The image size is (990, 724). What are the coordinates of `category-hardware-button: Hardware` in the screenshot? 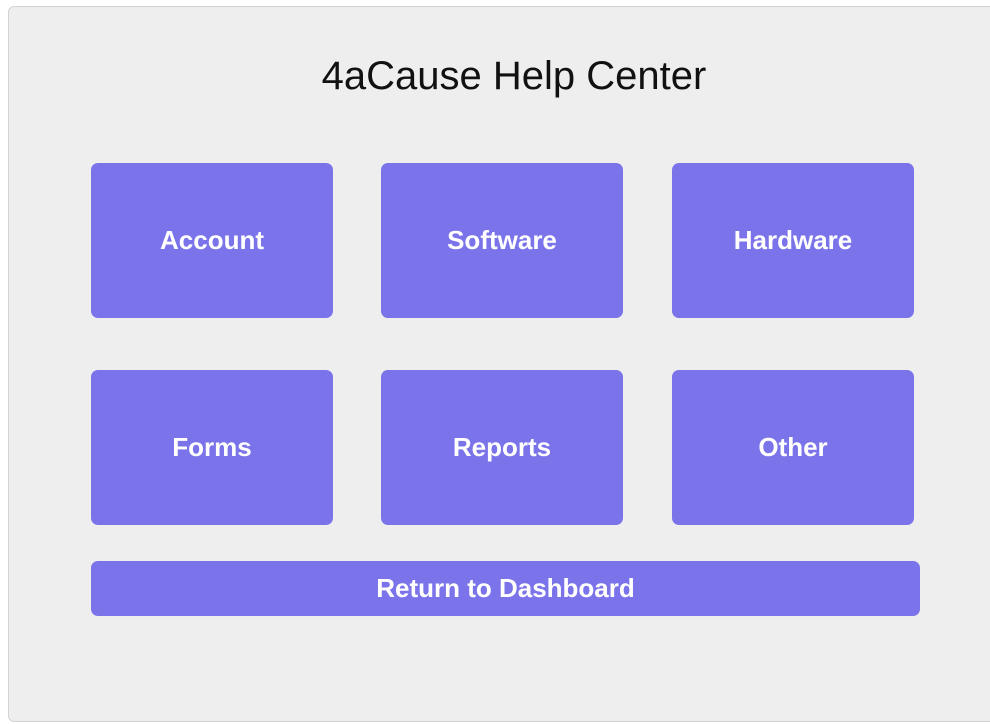 It's located at (793, 240).